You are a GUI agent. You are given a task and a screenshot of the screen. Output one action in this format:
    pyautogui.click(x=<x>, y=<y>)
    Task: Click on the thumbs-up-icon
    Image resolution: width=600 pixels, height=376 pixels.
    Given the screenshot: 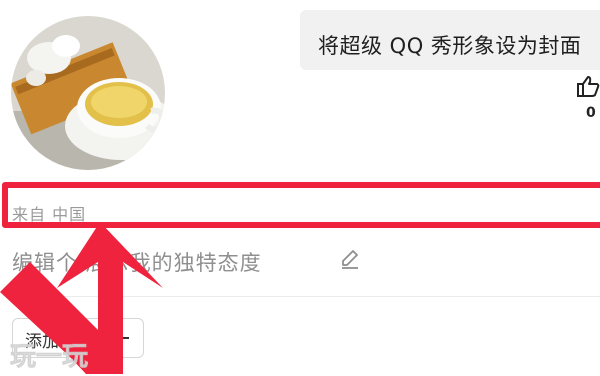 What is the action you would take?
    pyautogui.click(x=587, y=86)
    